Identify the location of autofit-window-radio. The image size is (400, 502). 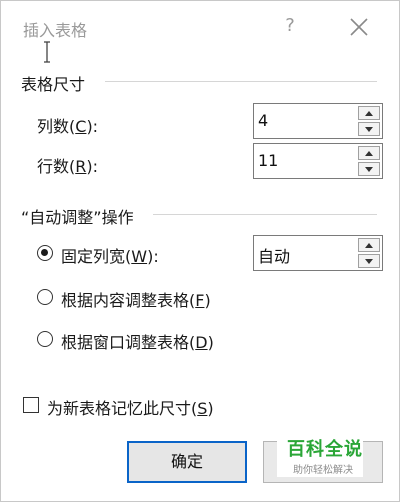
(45, 339).